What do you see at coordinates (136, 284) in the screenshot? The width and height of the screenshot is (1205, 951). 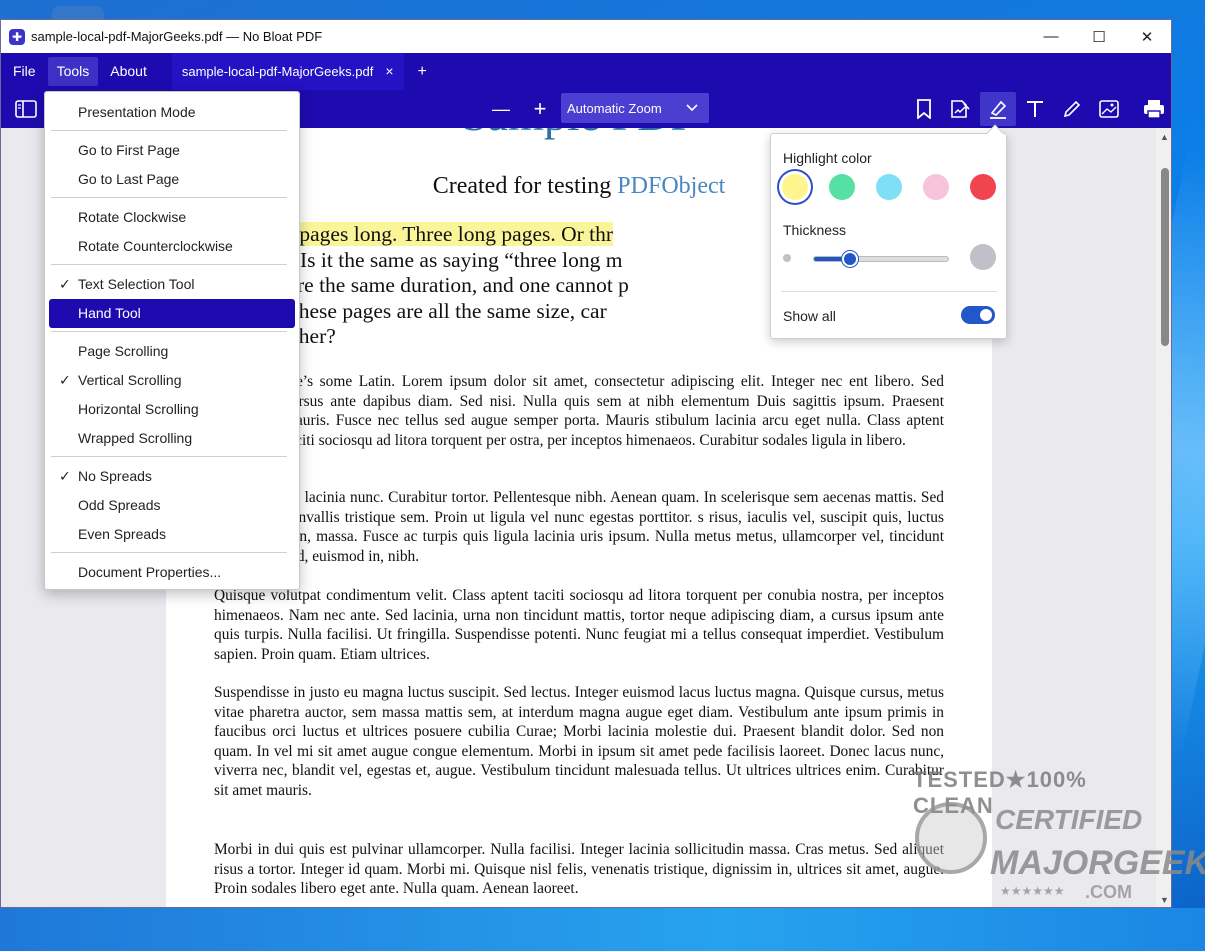 I see `menu-item-label: Text Selection Tool` at bounding box center [136, 284].